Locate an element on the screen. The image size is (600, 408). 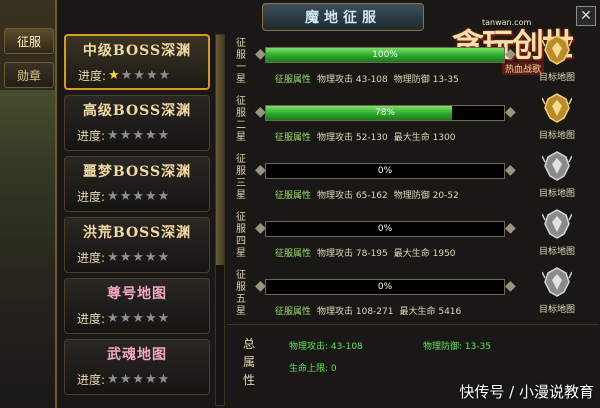
stage-label: 征 服 三 星 is located at coordinates (241, 177).